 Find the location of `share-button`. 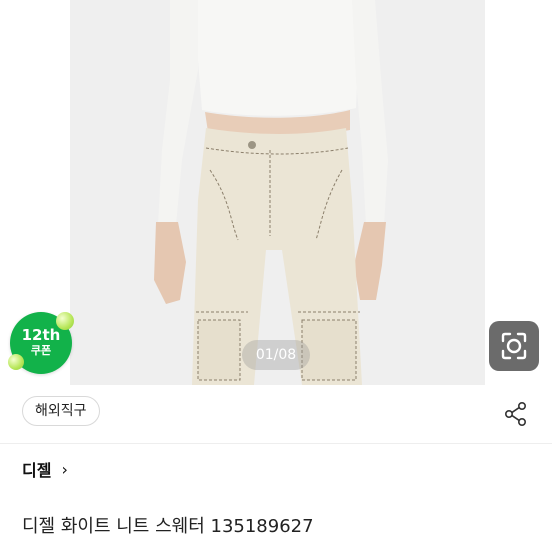

share-button is located at coordinates (516, 414).